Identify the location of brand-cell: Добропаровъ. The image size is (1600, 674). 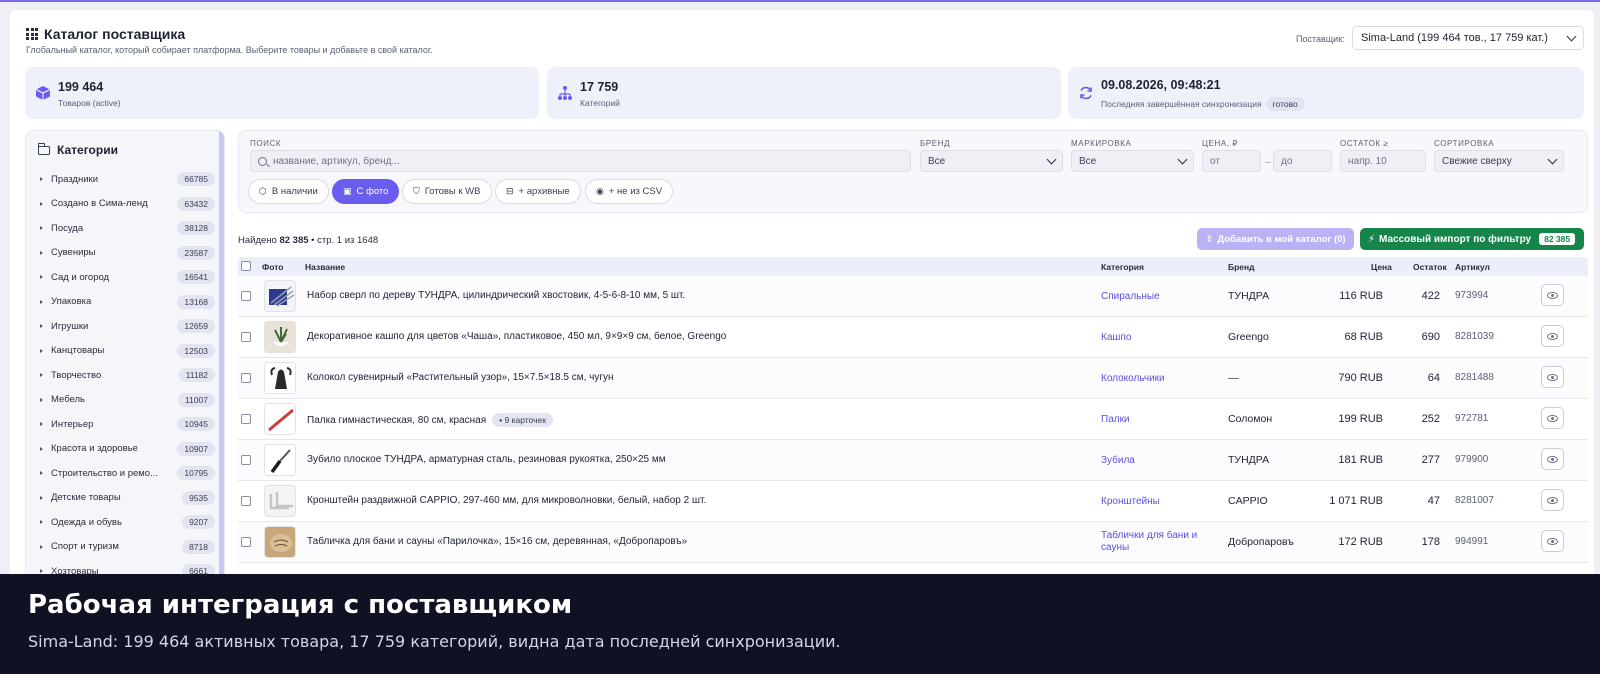
(1261, 542).